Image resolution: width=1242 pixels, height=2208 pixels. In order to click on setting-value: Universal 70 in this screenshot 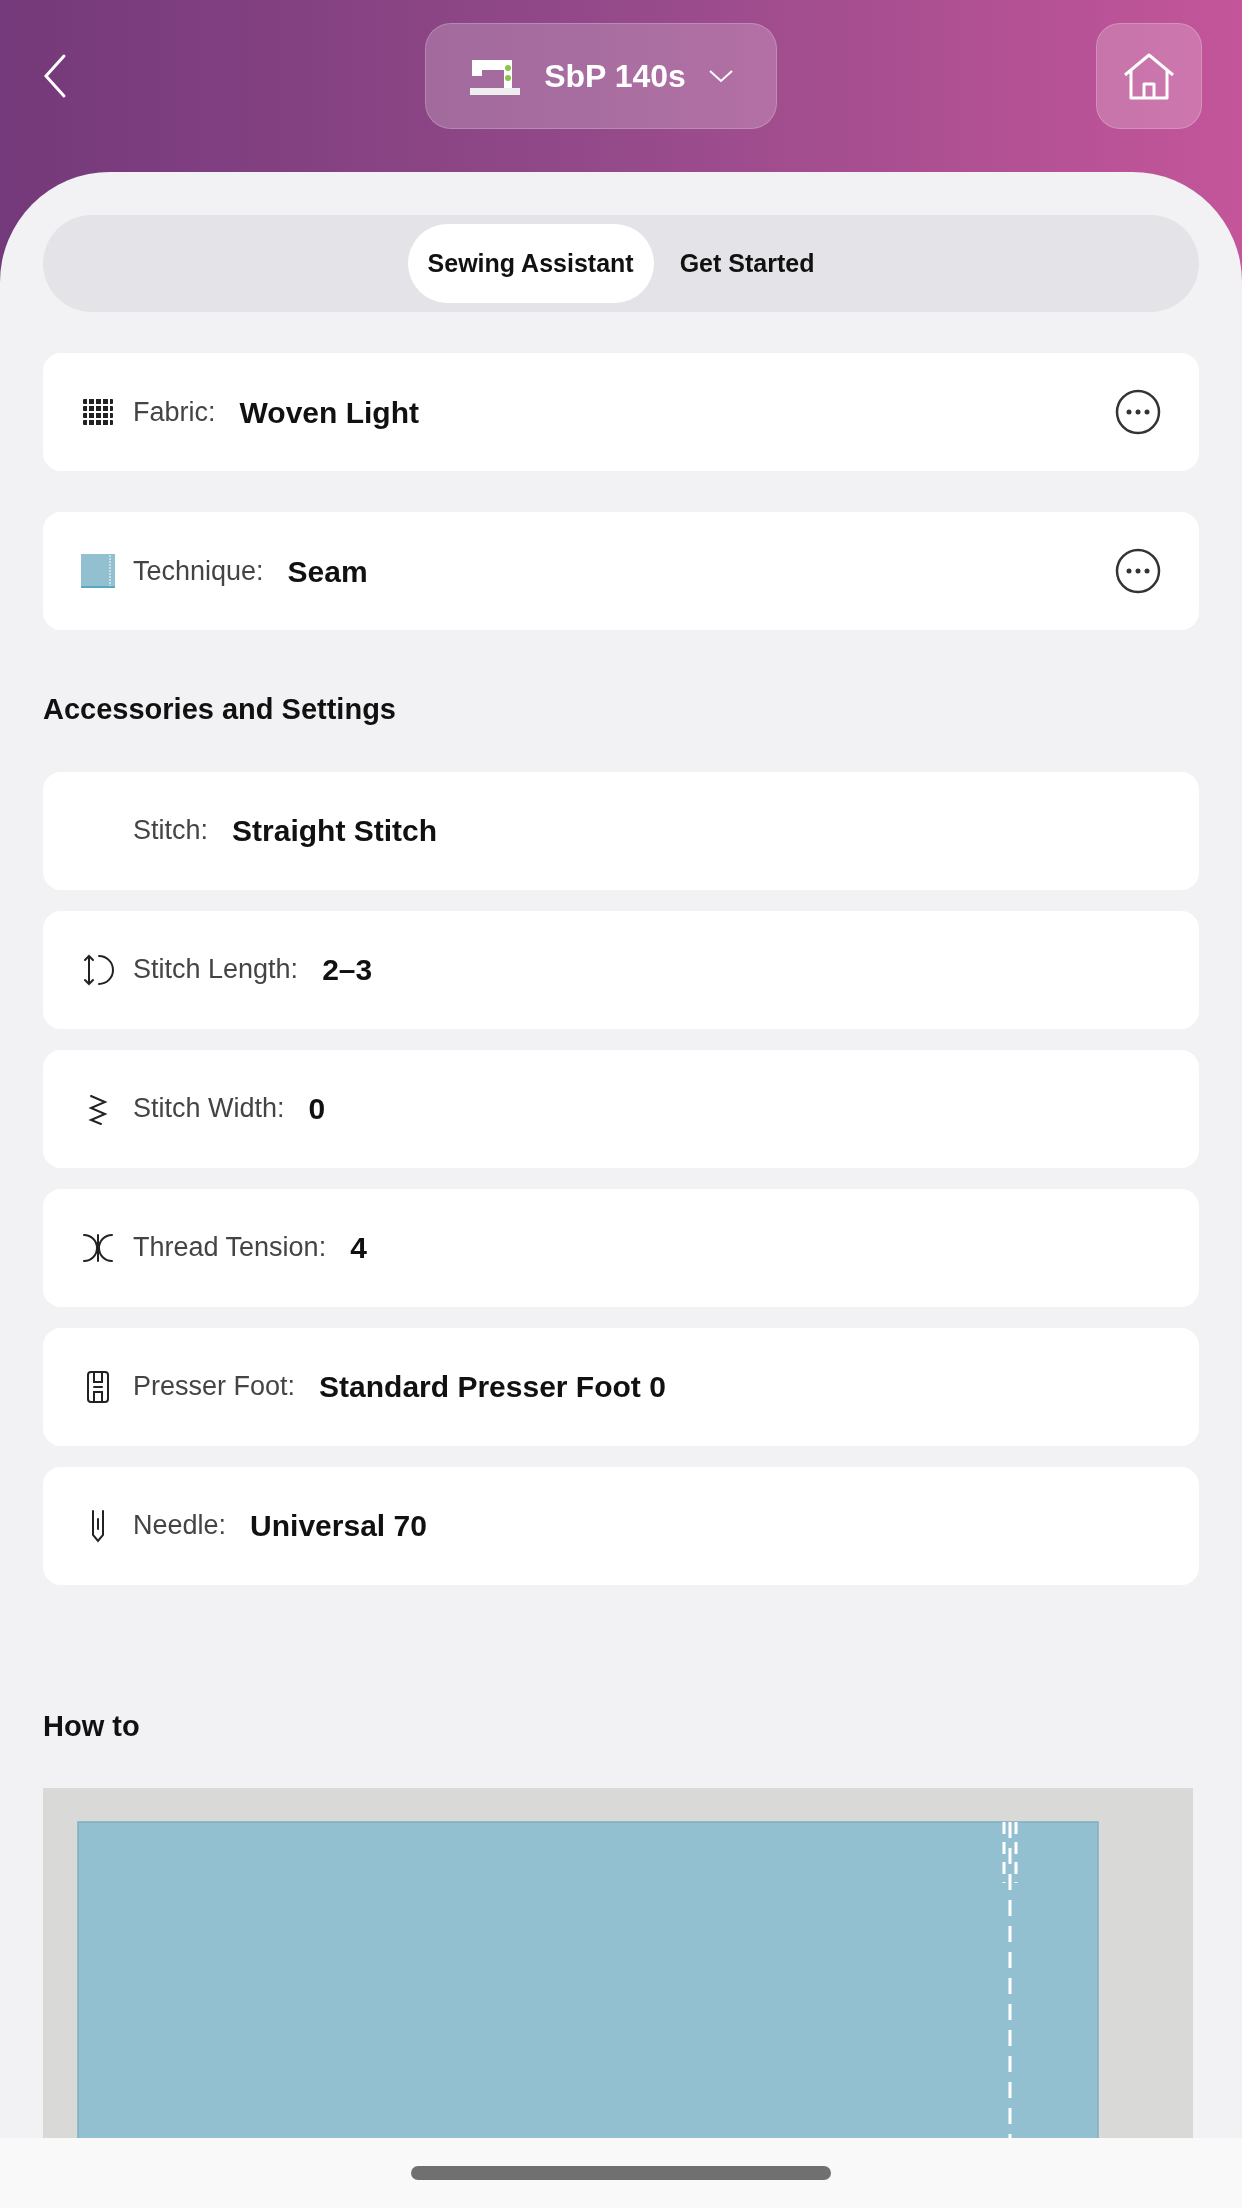, I will do `click(338, 1526)`.